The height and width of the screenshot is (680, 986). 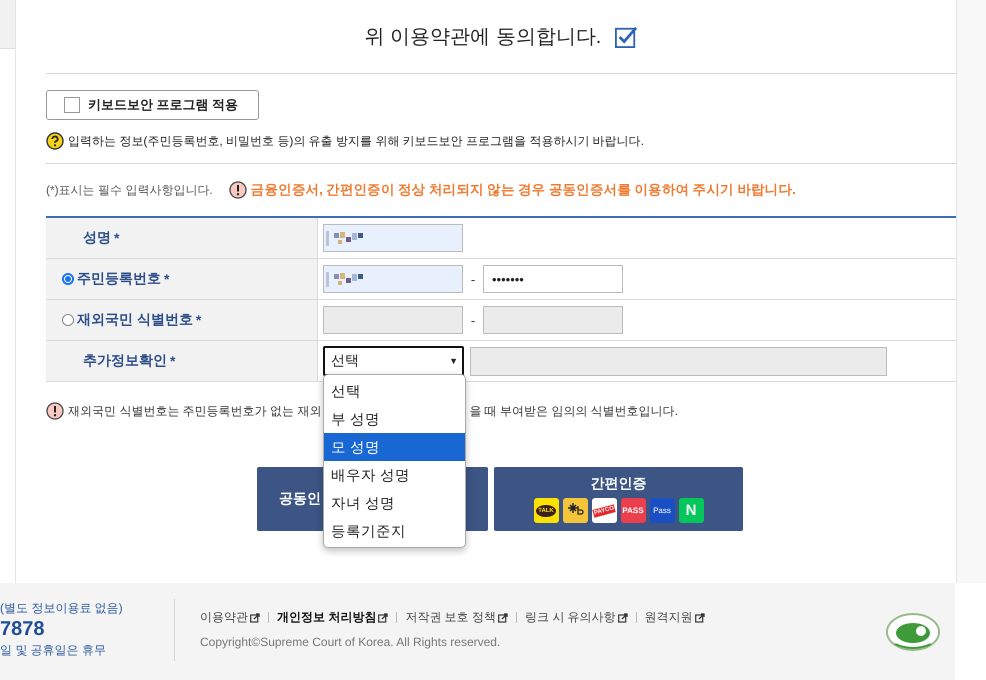 What do you see at coordinates (23, 629) in the screenshot?
I see `phone-number: 7878` at bounding box center [23, 629].